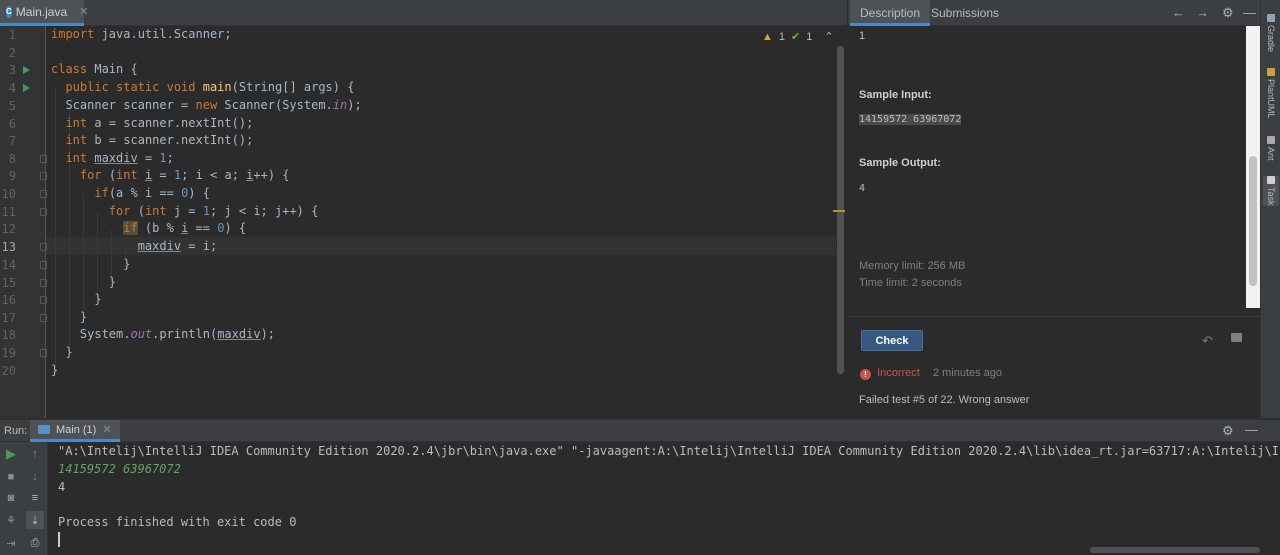  I want to click on run-tool-window-header: Run: Main (1) ✕ ⚙ —, so click(640, 430).